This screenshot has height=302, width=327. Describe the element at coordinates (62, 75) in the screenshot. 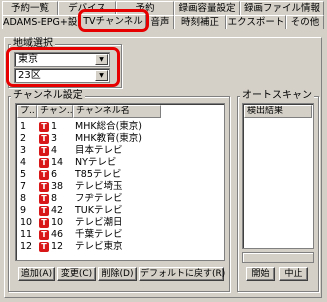

I see `area-select: 23区 ▼` at that location.